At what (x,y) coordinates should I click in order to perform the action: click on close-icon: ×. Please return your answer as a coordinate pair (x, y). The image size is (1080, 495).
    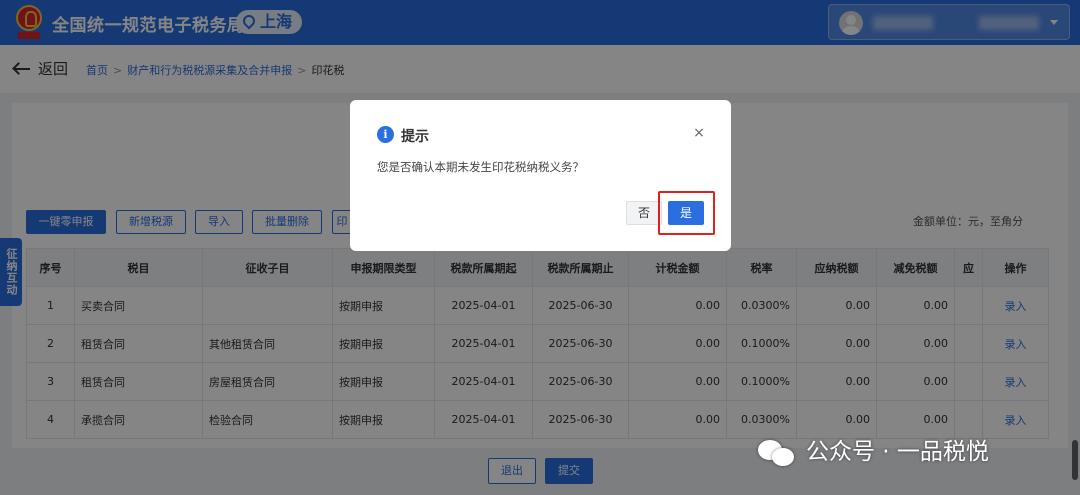
    Looking at the image, I should click on (699, 133).